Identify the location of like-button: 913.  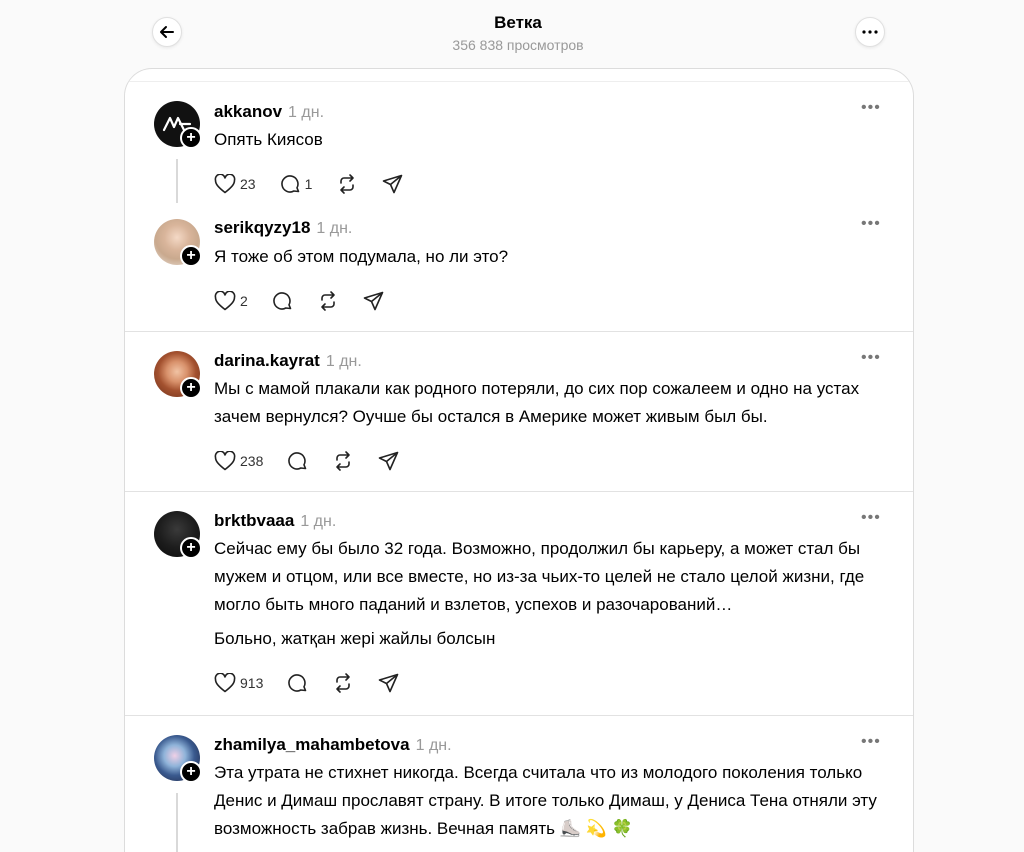
(238, 683).